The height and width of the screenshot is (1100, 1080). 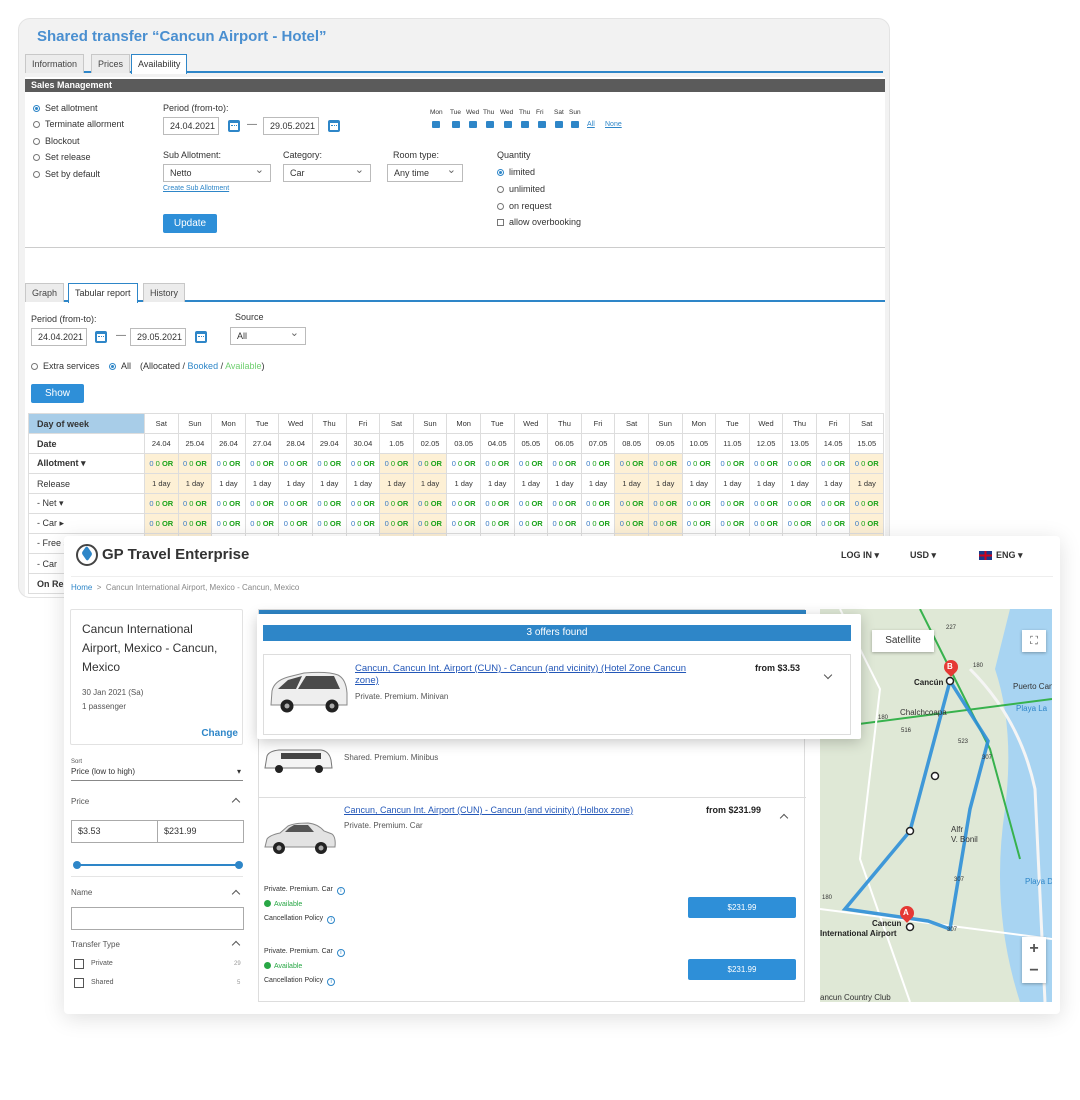 What do you see at coordinates (158, 337) in the screenshot?
I see `report-date-to: 29.05.2021` at bounding box center [158, 337].